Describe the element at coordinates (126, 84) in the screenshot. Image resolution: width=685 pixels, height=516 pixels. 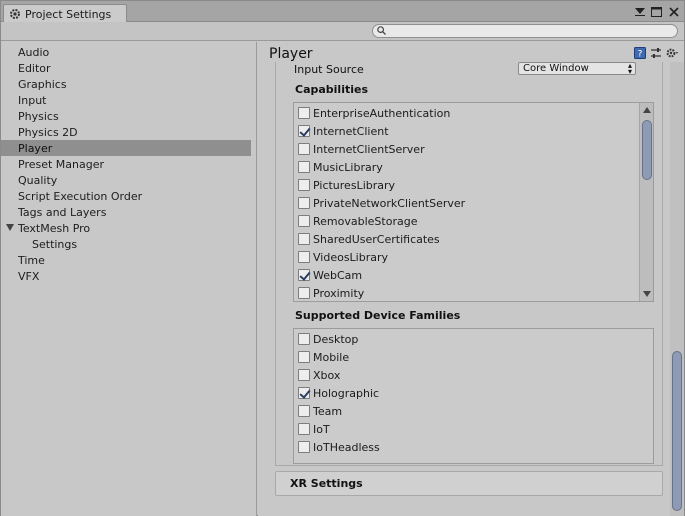
I see `sidebar-item-graphics: Graphics` at that location.